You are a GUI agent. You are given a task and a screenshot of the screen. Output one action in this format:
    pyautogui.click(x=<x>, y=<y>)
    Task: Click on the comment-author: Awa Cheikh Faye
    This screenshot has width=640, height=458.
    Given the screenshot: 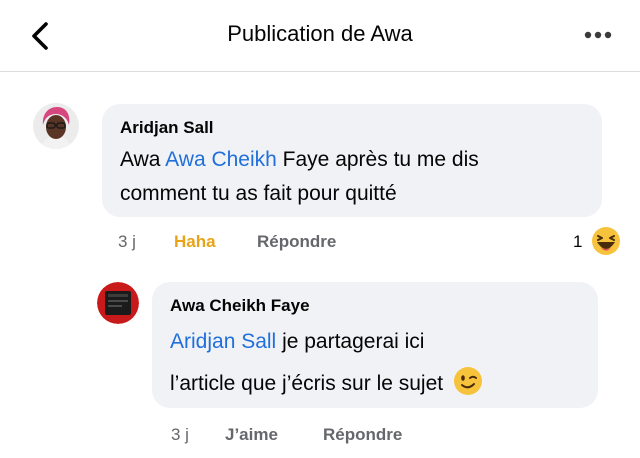 What is the action you would take?
    pyautogui.click(x=240, y=306)
    